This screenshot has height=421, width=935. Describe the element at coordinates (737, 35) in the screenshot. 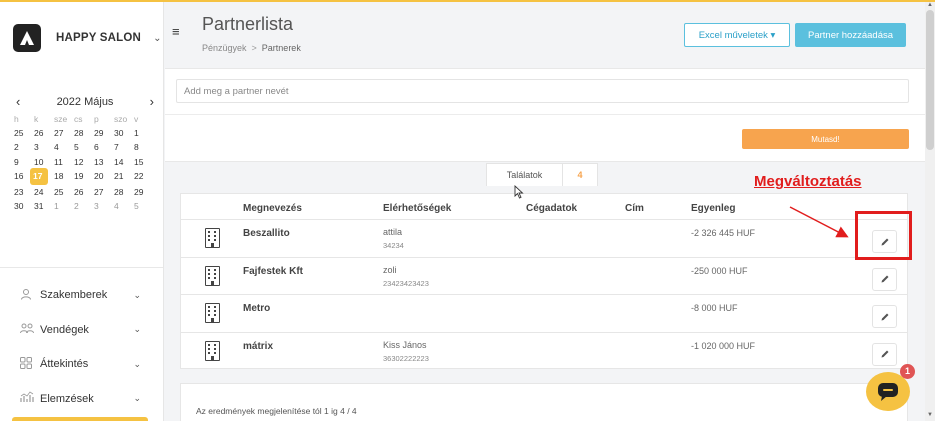

I see `excel-actions-button: Excel műveletek ▾` at that location.